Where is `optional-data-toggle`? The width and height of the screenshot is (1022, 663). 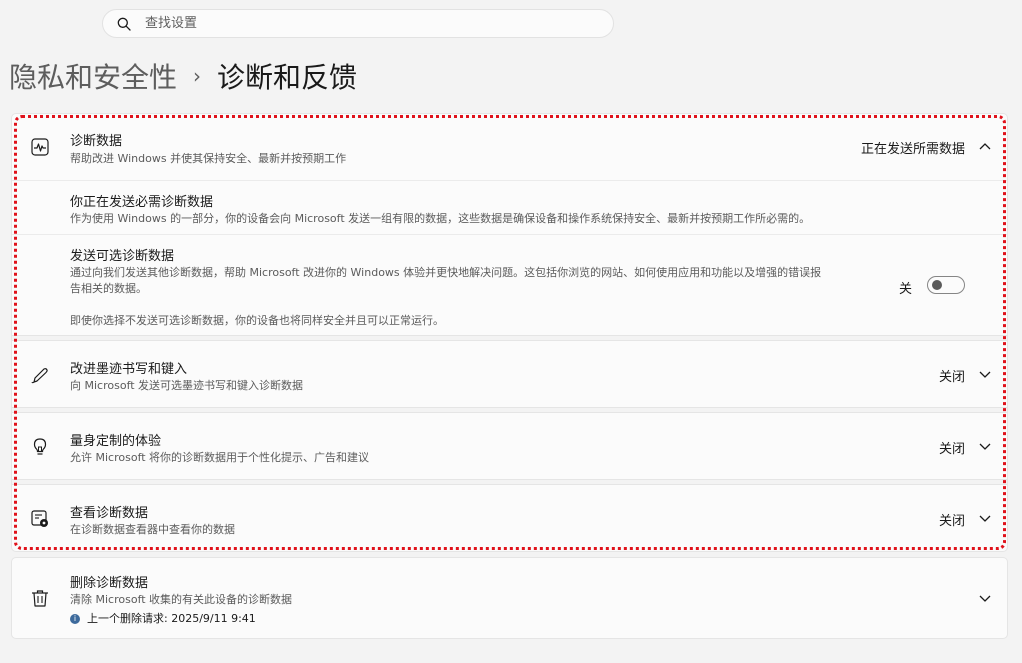 optional-data-toggle is located at coordinates (946, 285).